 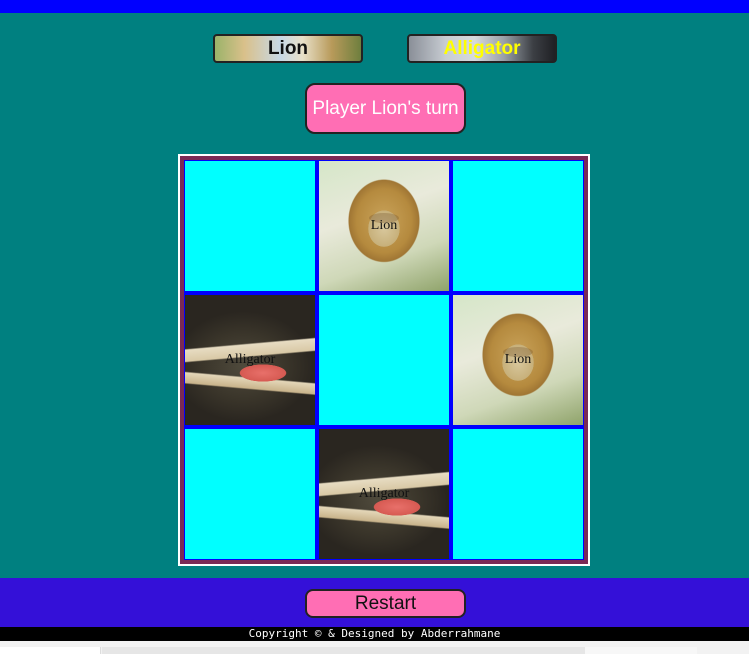 I want to click on turn-indicator: Player Lion's turn, so click(x=385, y=108).